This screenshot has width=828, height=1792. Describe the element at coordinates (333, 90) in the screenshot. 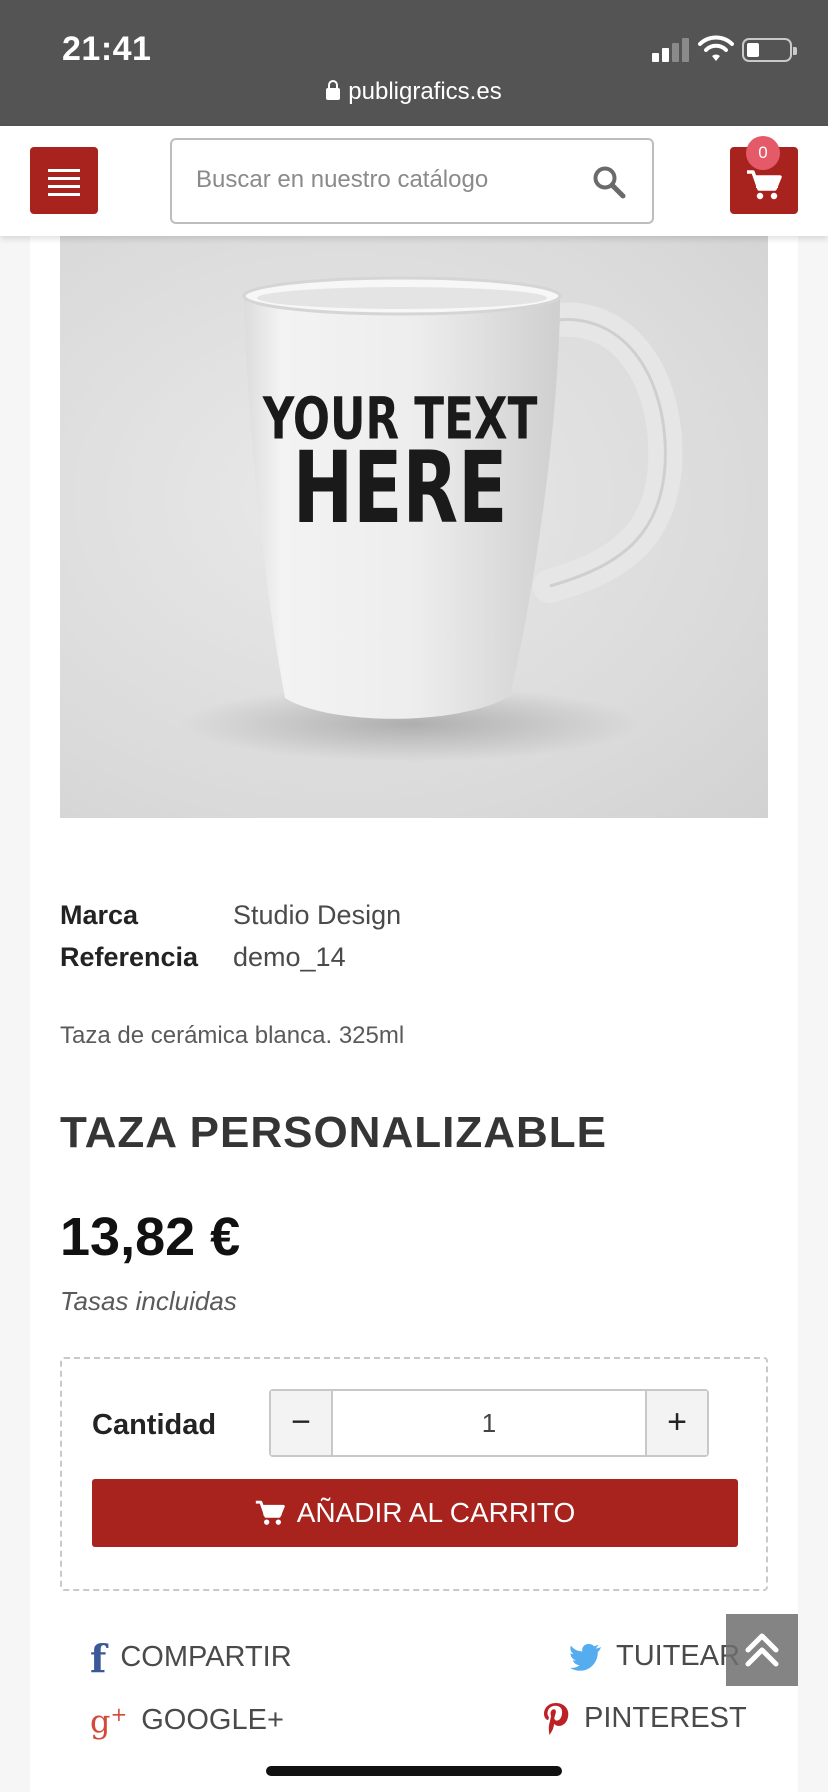

I see `lock-icon` at that location.